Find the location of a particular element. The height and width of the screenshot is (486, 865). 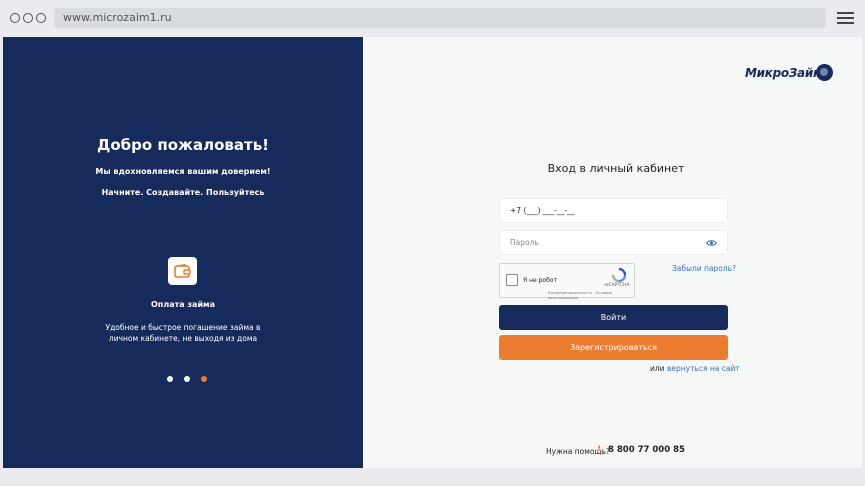

recaptcha-logo-icon is located at coordinates (619, 275).